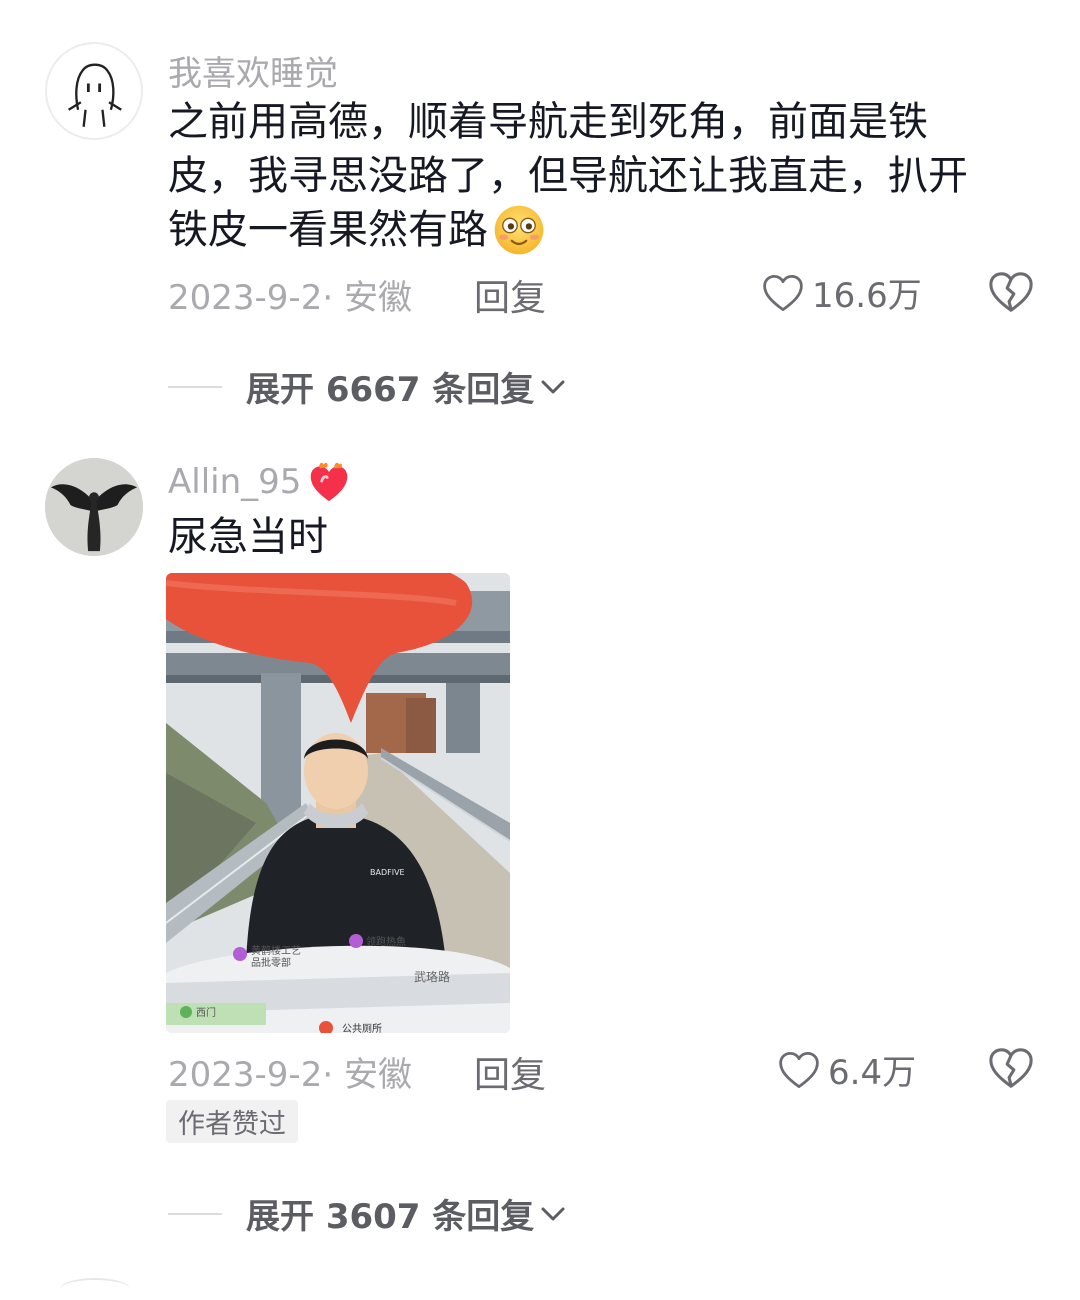 This screenshot has height=1300, width=1080. What do you see at coordinates (248, 537) in the screenshot?
I see `comment-text: 尿急当时` at bounding box center [248, 537].